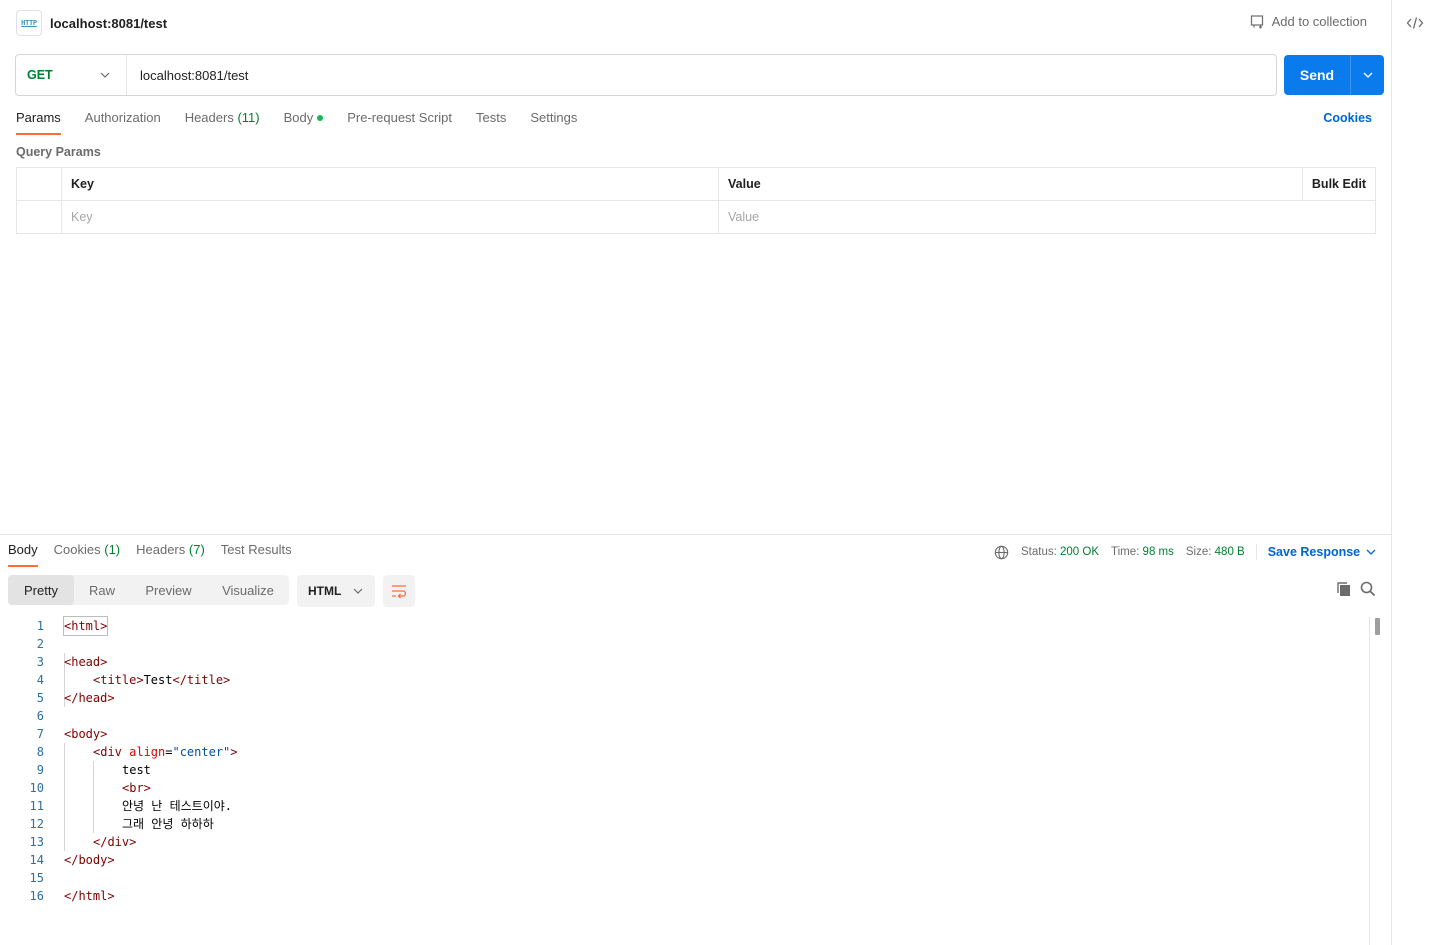 The width and height of the screenshot is (1436, 945). What do you see at coordinates (684, 716) in the screenshot?
I see `code-line: 6` at bounding box center [684, 716].